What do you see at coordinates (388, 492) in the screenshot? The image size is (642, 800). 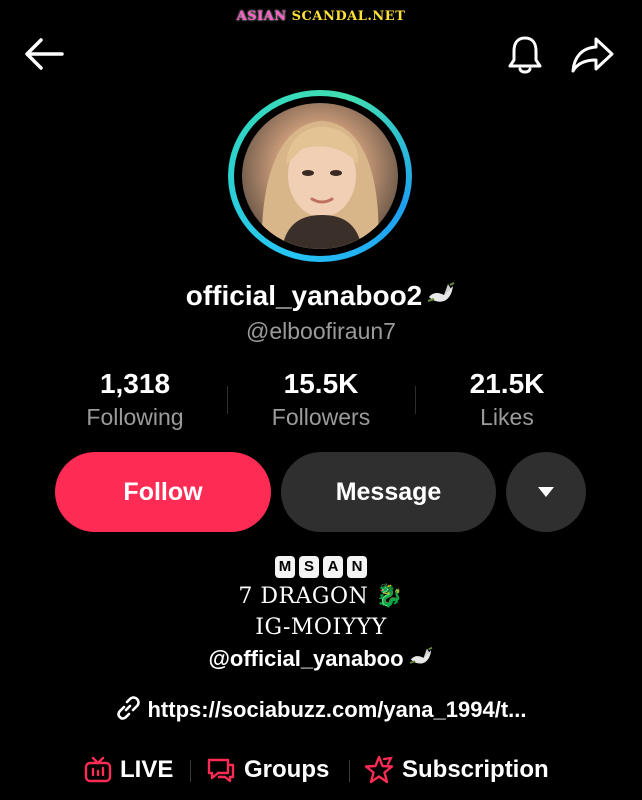 I see `message-button: Message` at bounding box center [388, 492].